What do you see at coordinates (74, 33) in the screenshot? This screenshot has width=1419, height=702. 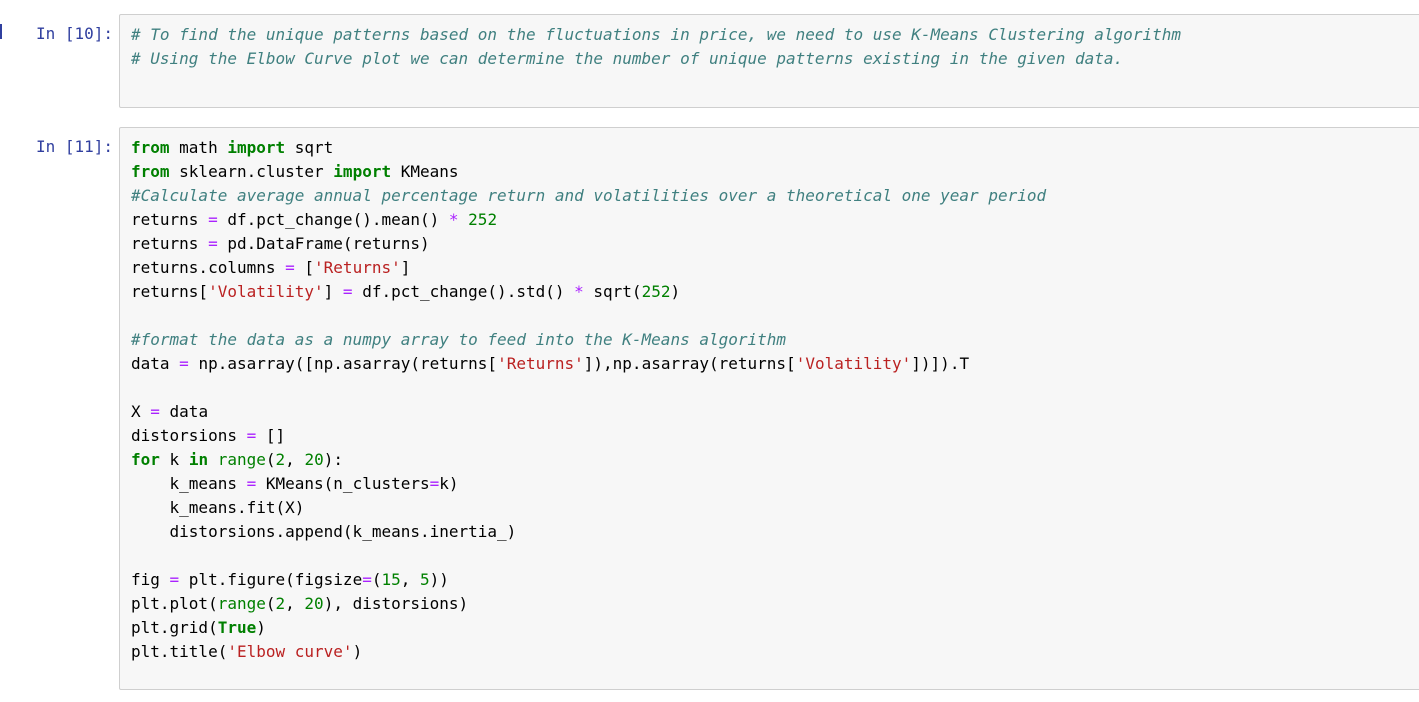 I see `input-prompt: In [10]:` at bounding box center [74, 33].